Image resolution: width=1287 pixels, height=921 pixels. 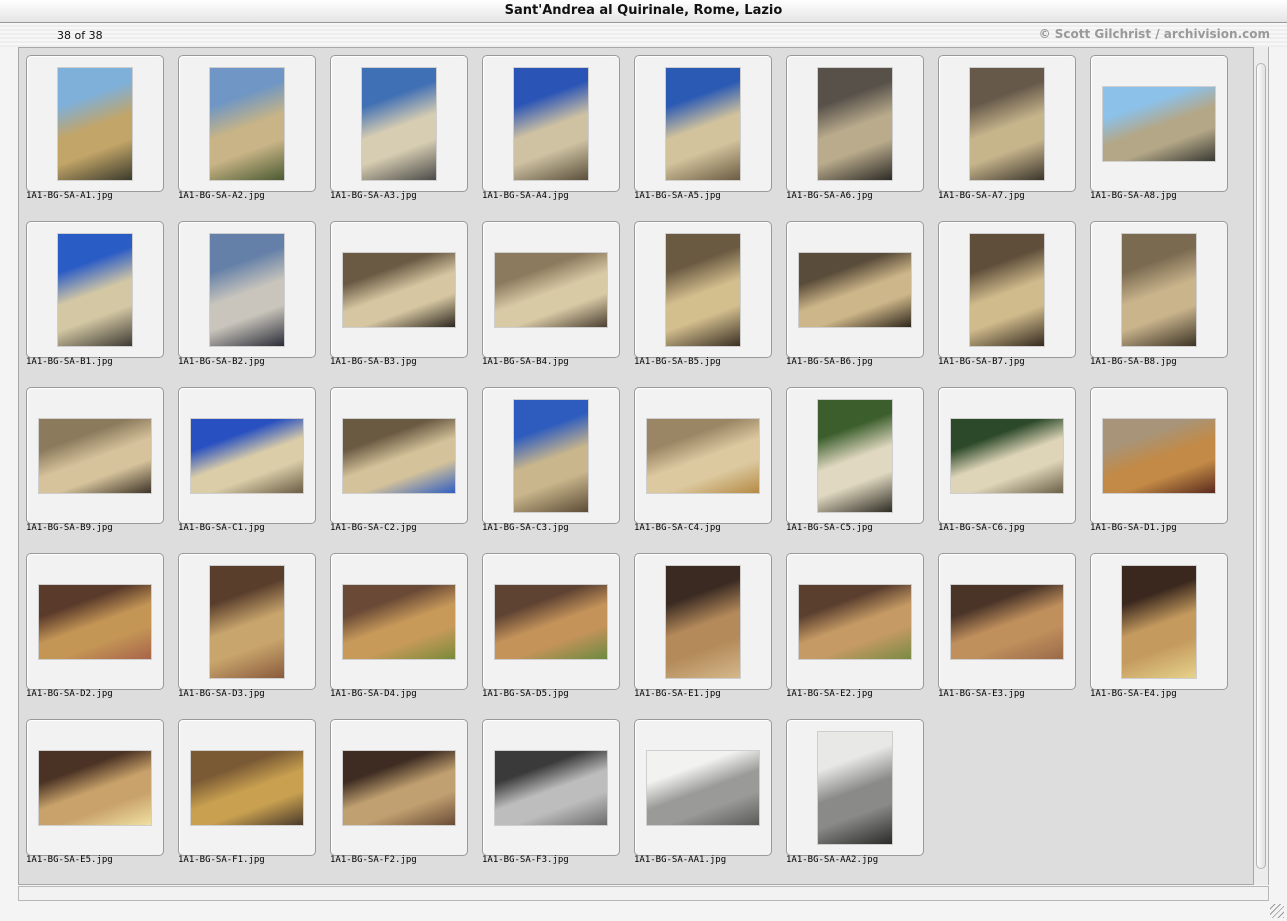 I want to click on slide-item: 1A1-BG-SA-B8.jpg, so click(x=1156, y=292).